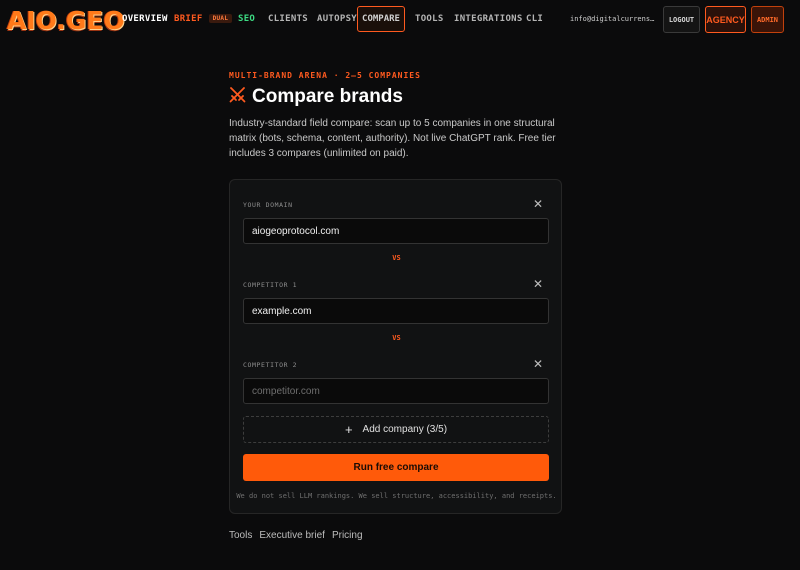 This screenshot has height=570, width=800. What do you see at coordinates (246, 19) in the screenshot?
I see `nav-seo: SEO` at bounding box center [246, 19].